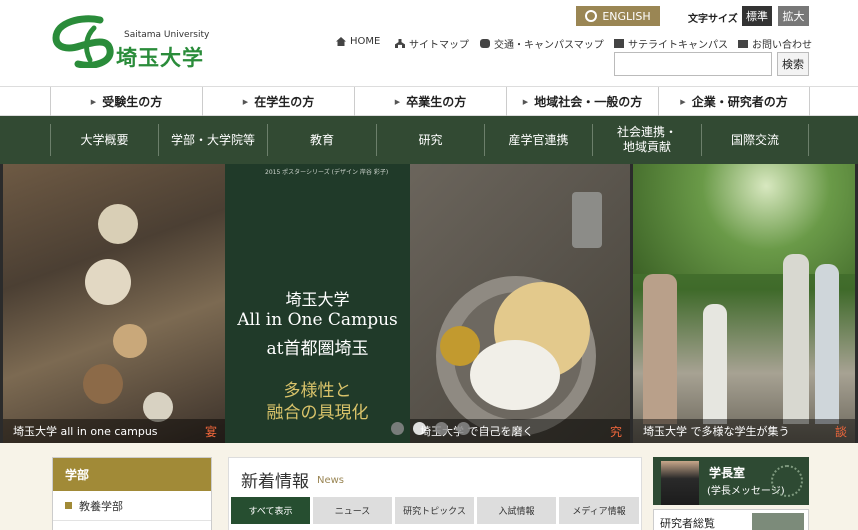 The width and height of the screenshot is (858, 530). I want to click on audience-nav-label: 地域社会・一般の方, so click(588, 102).